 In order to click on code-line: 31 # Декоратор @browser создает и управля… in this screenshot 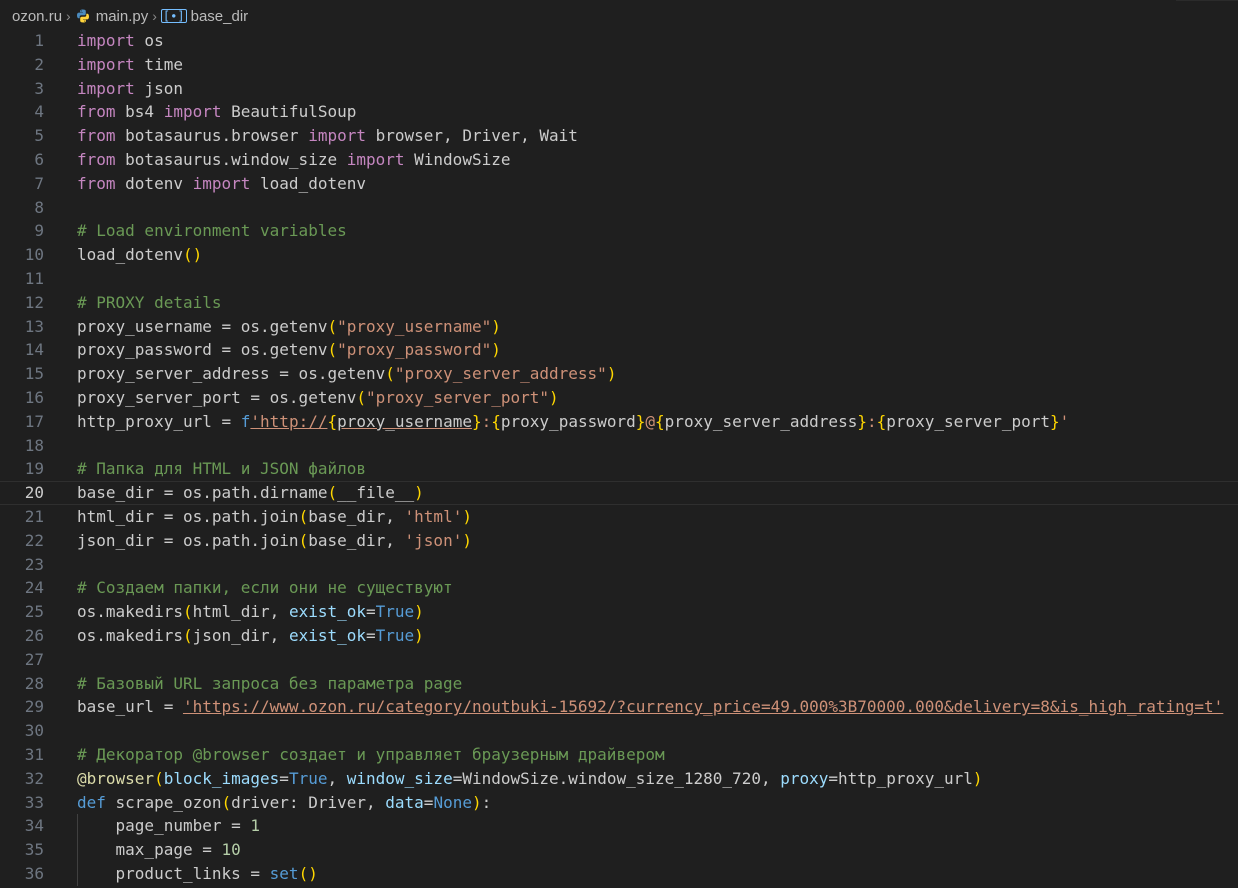, I will do `click(619, 755)`.